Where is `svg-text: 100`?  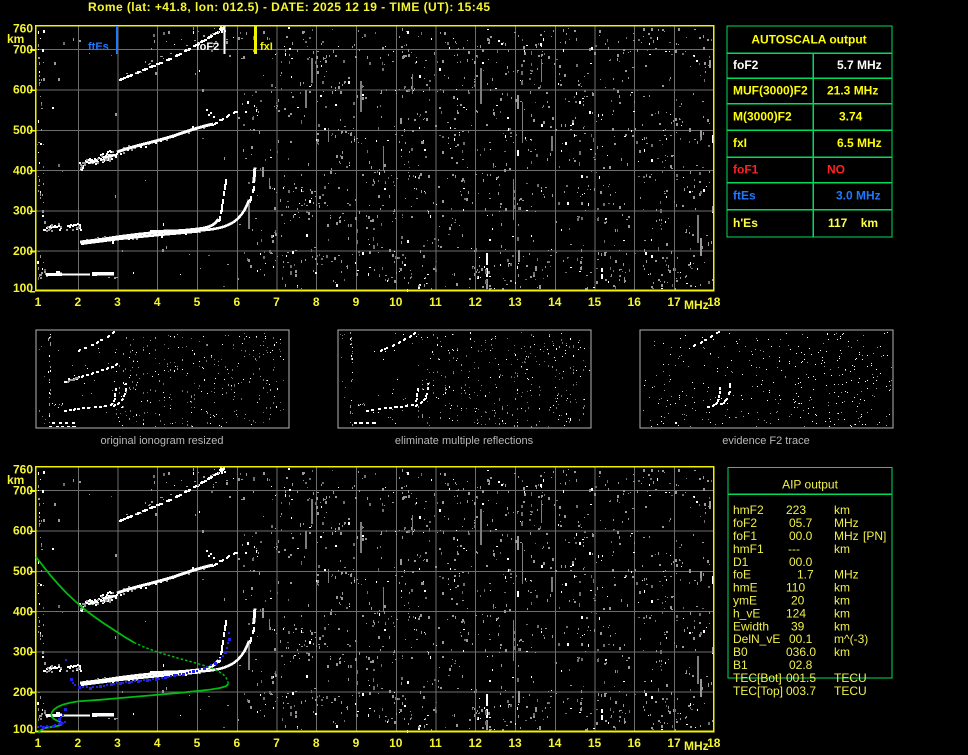 svg-text: 100 is located at coordinates (23, 288).